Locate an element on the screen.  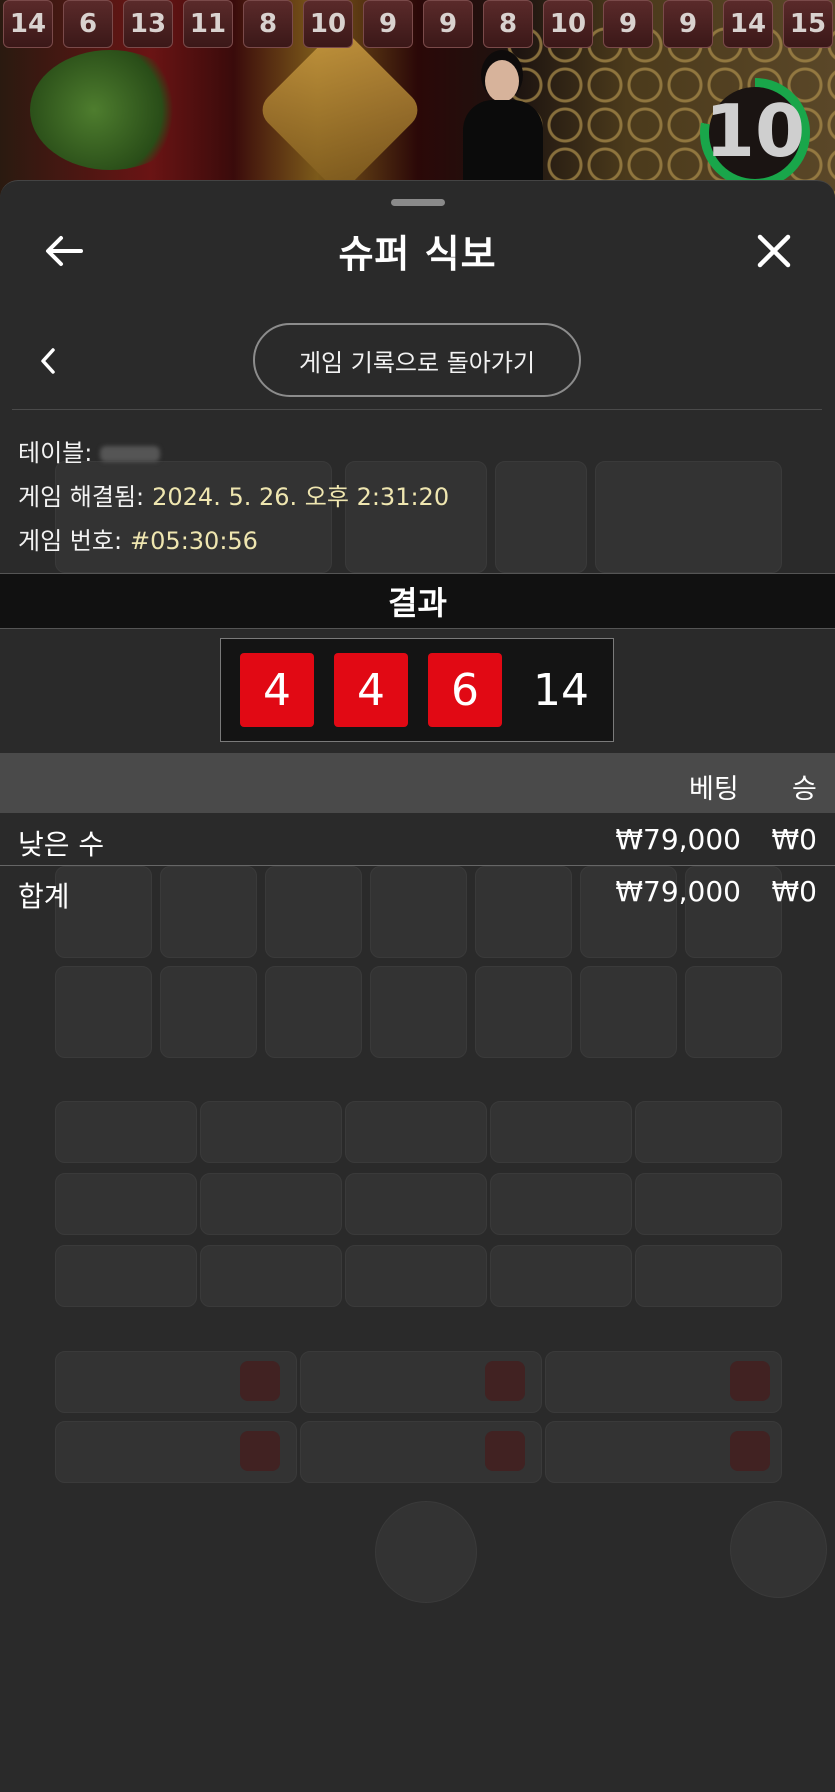
resolved-info: 게임 해결됨: 2024. 5. 26. 오후 2:31:20 is located at coordinates (233, 494).